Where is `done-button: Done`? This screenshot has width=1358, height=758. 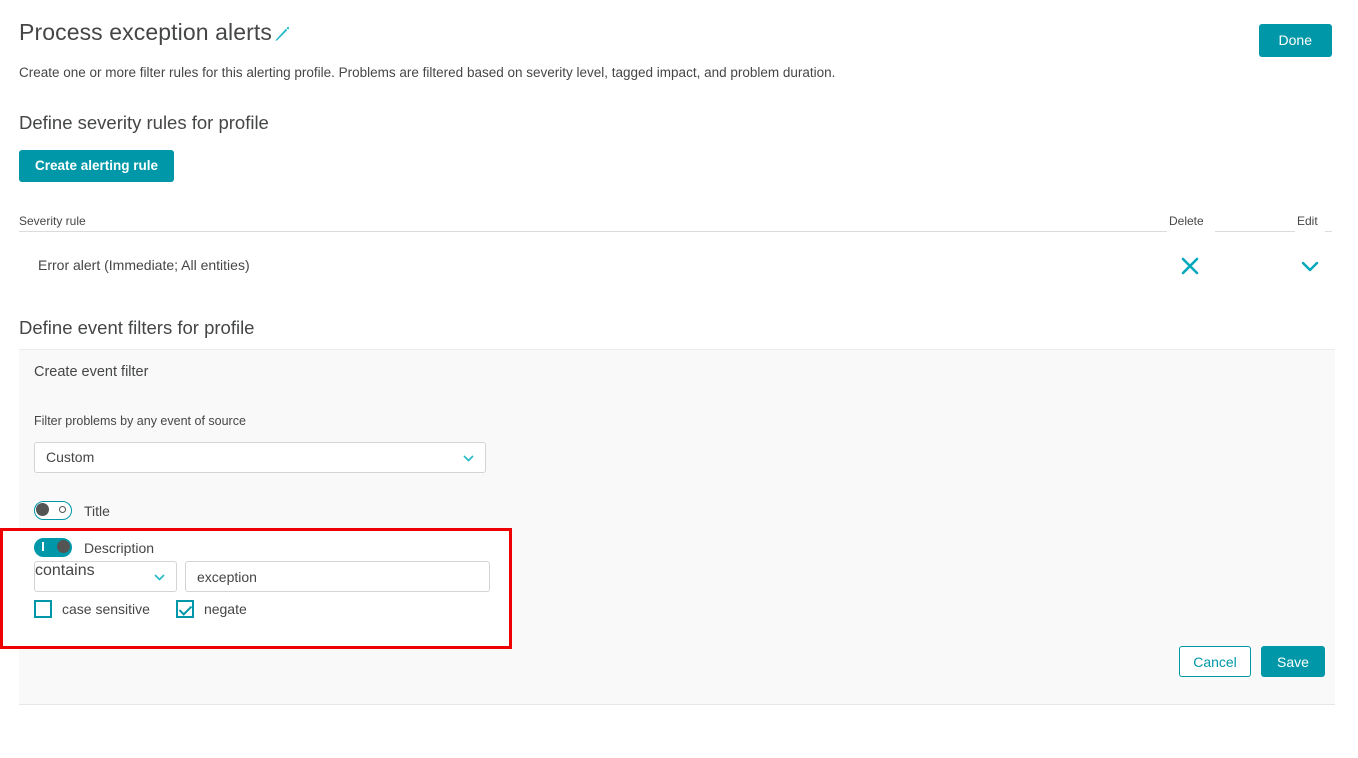
done-button: Done is located at coordinates (1295, 40).